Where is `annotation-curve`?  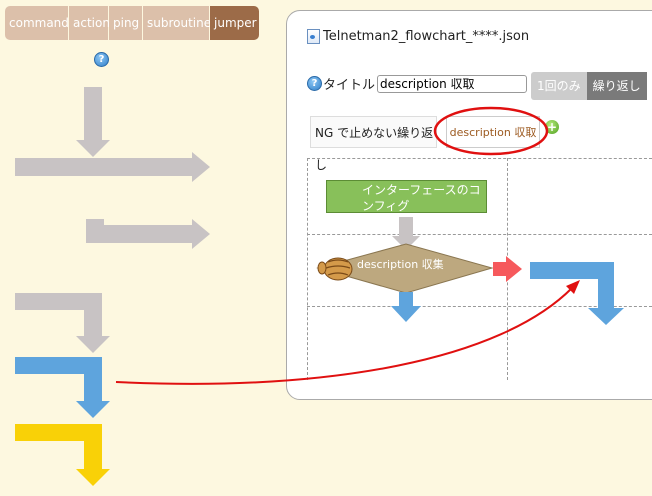
annotation-curve is located at coordinates (344, 336).